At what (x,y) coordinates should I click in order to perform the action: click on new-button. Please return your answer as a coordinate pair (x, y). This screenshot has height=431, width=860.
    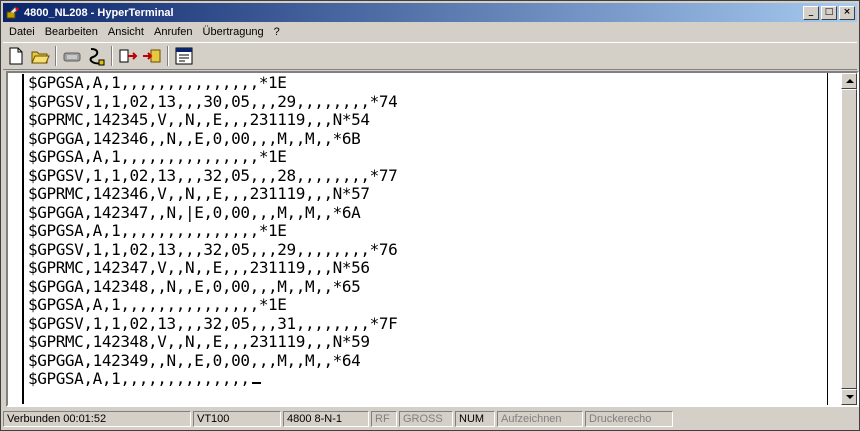
    Looking at the image, I should click on (16, 56).